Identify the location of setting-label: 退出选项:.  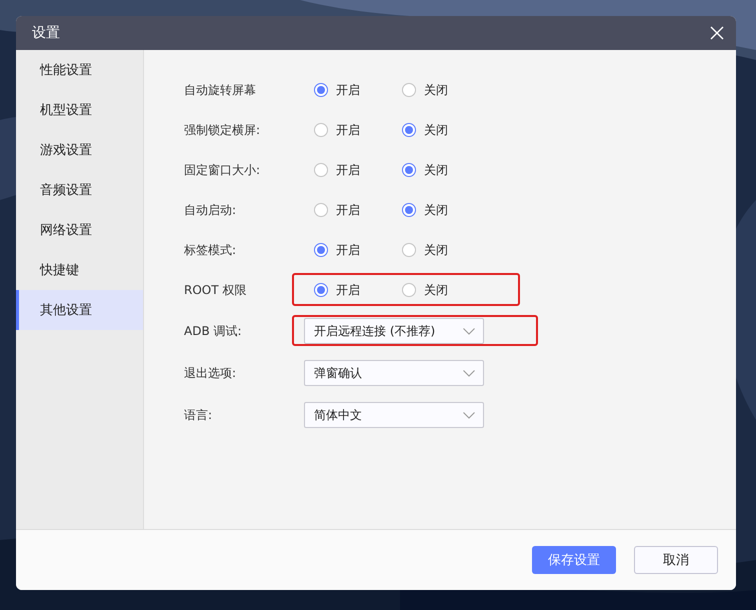
(211, 373).